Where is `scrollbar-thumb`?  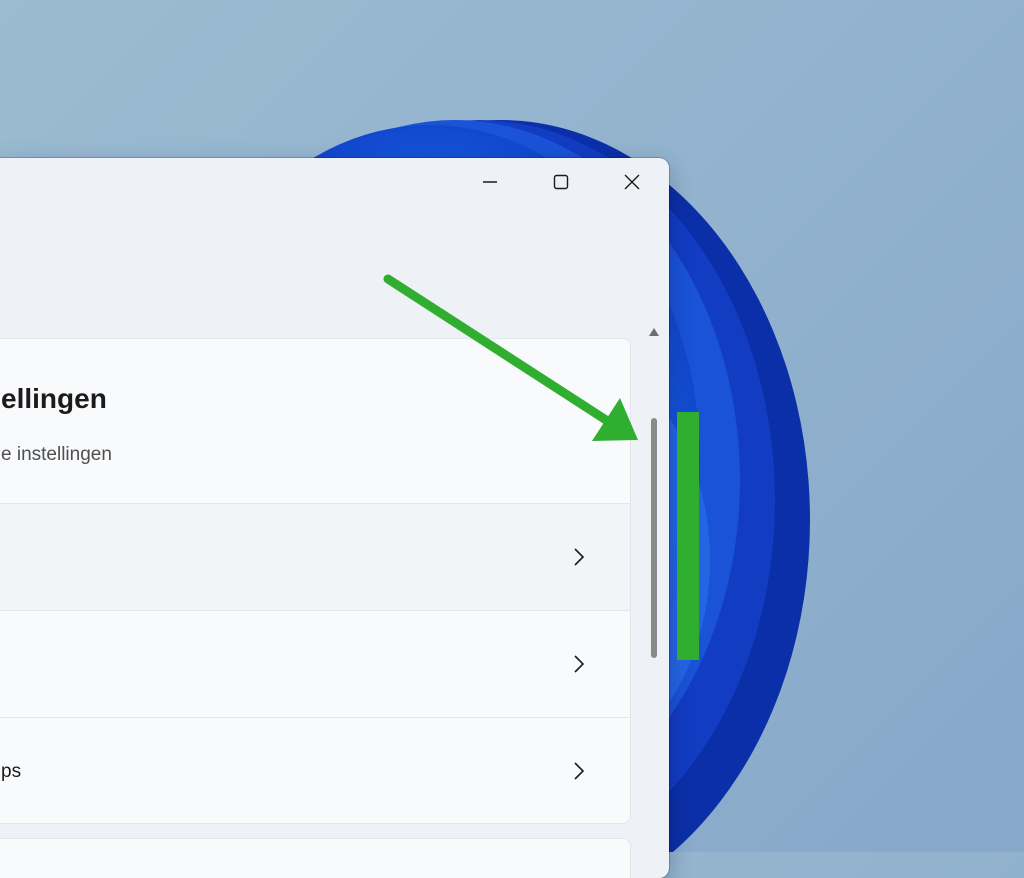
scrollbar-thumb is located at coordinates (654, 538).